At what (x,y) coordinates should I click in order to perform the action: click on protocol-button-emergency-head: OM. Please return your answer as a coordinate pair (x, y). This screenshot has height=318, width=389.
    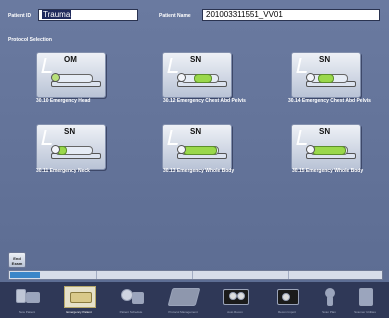
    Looking at the image, I should click on (71, 75).